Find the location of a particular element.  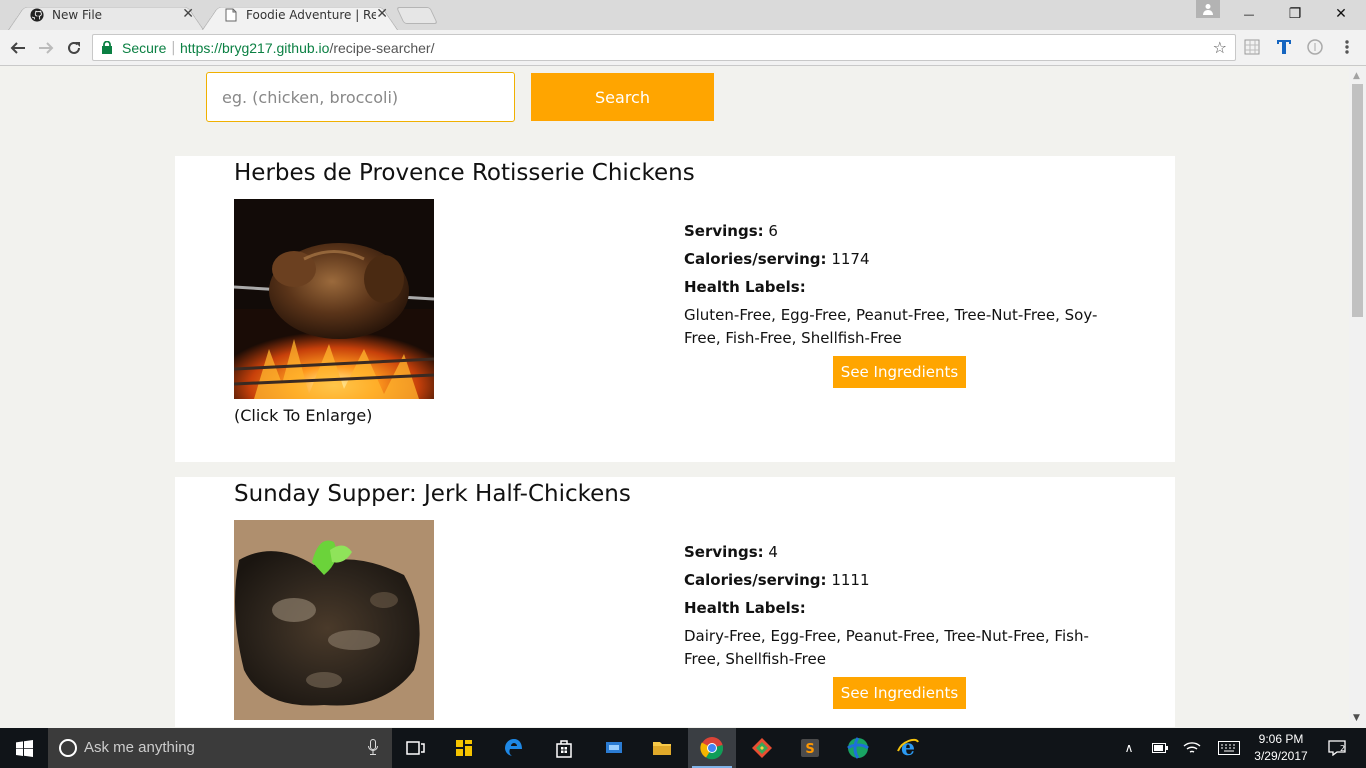

calories-value: 1174 is located at coordinates (850, 259).